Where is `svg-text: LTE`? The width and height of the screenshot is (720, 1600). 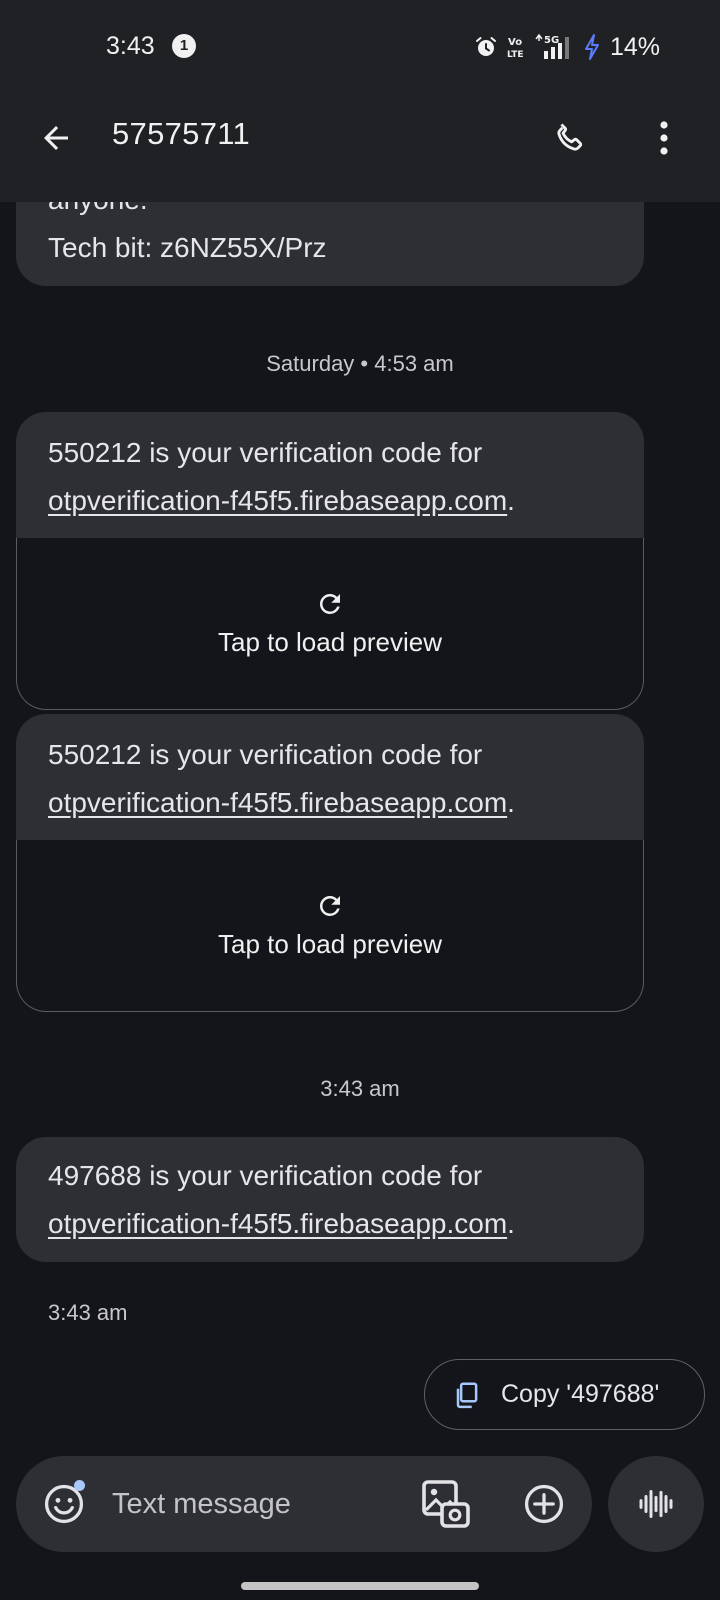 svg-text: LTE is located at coordinates (515, 55).